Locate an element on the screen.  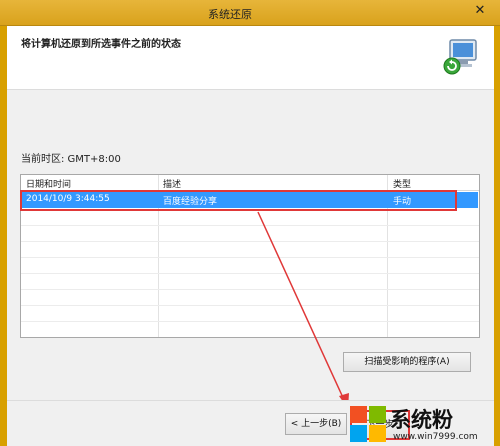
back-button: < 上一步(B) is located at coordinates (316, 424).